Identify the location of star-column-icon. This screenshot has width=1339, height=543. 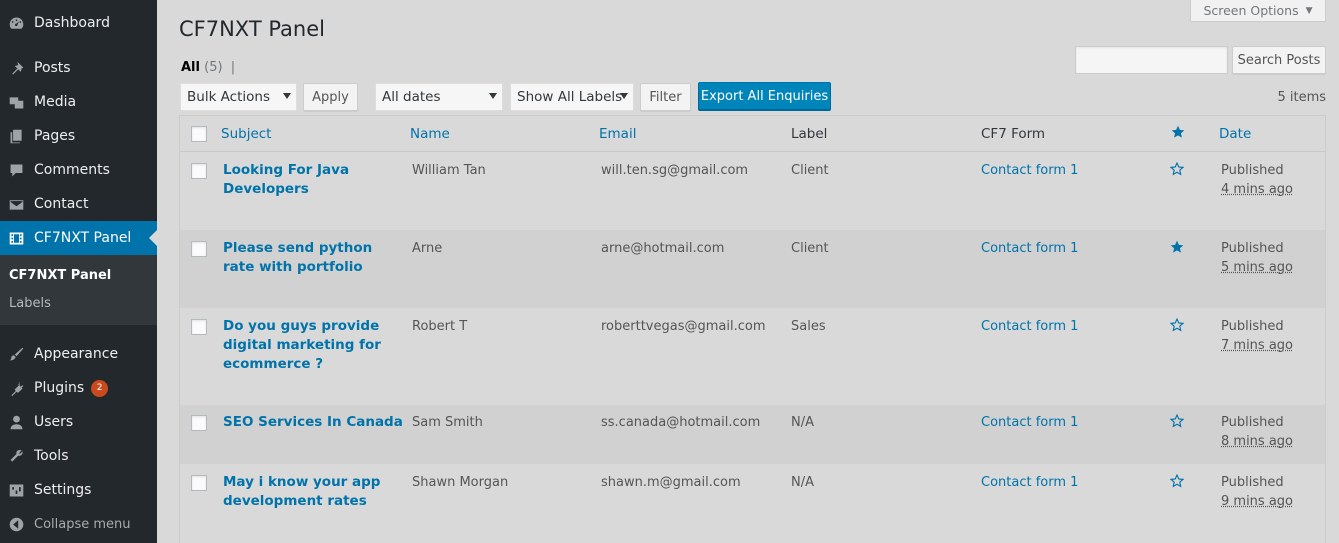
(1178, 134).